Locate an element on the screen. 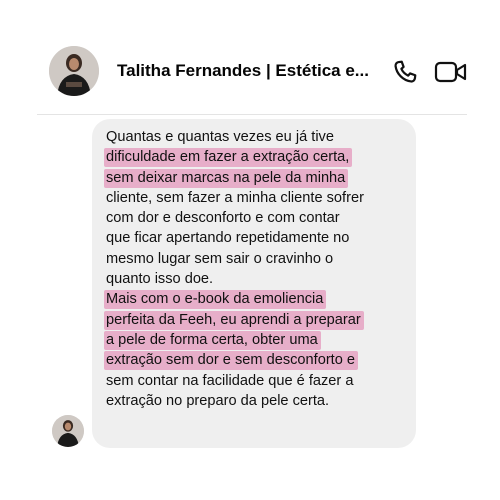  message-text-line: quanto isso doe. is located at coordinates (160, 279).